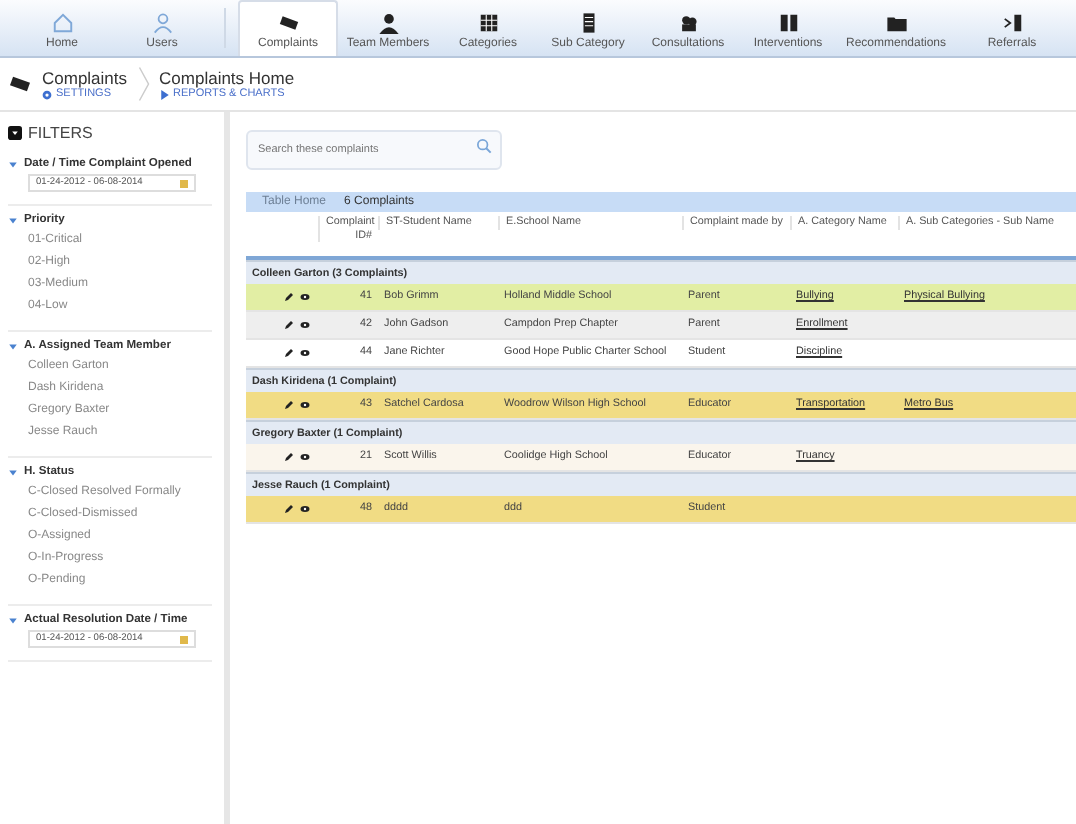  Describe the element at coordinates (162, 22) in the screenshot. I see `user-icon` at that location.